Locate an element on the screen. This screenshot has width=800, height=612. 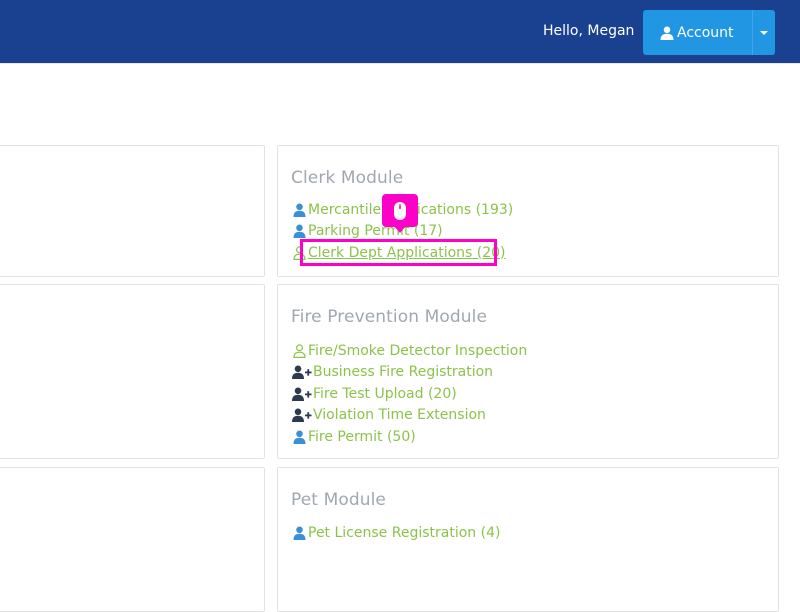
pet-module-panel: Pet Module Pet License Registration (4) is located at coordinates (528, 539).